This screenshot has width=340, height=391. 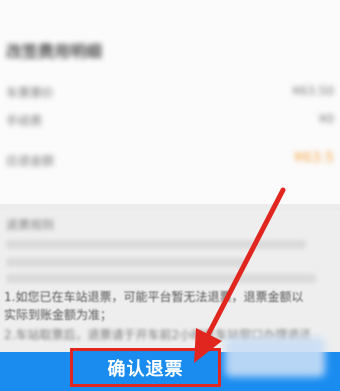 What do you see at coordinates (24, 121) in the screenshot?
I see `fee-label: 手续费` at bounding box center [24, 121].